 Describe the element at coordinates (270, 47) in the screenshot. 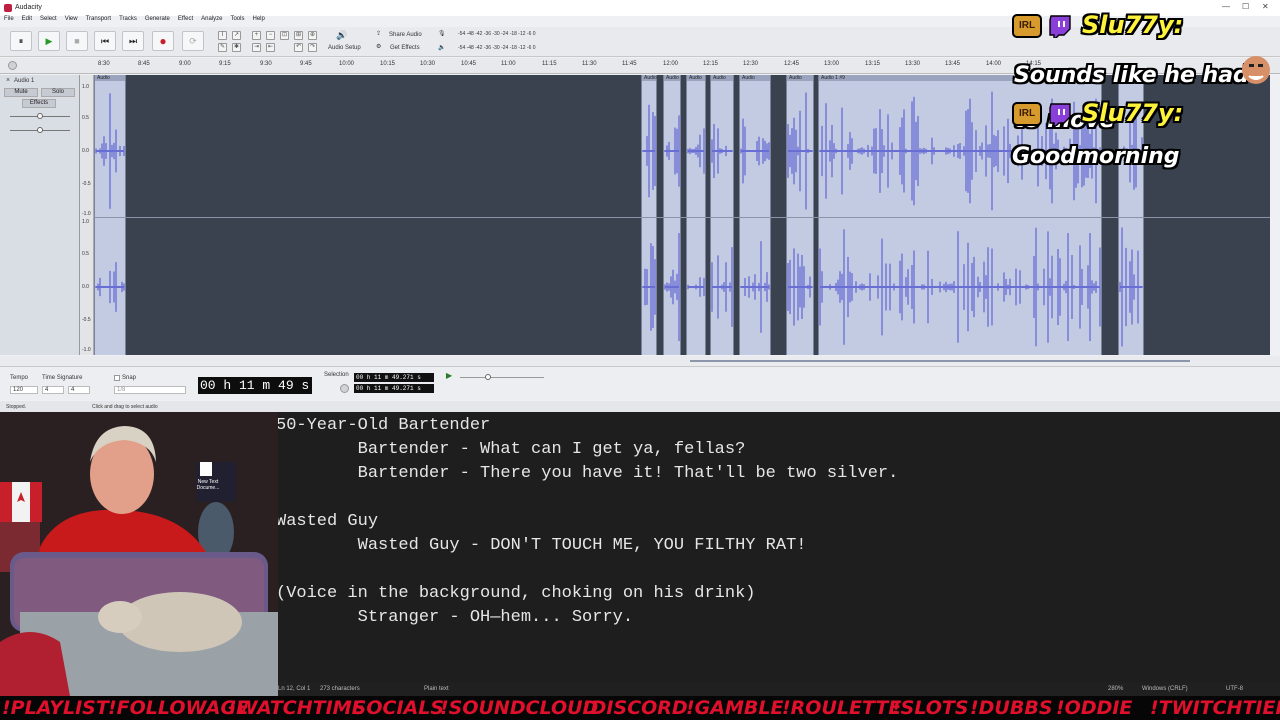

I see `silence-icon: ⇤` at that location.